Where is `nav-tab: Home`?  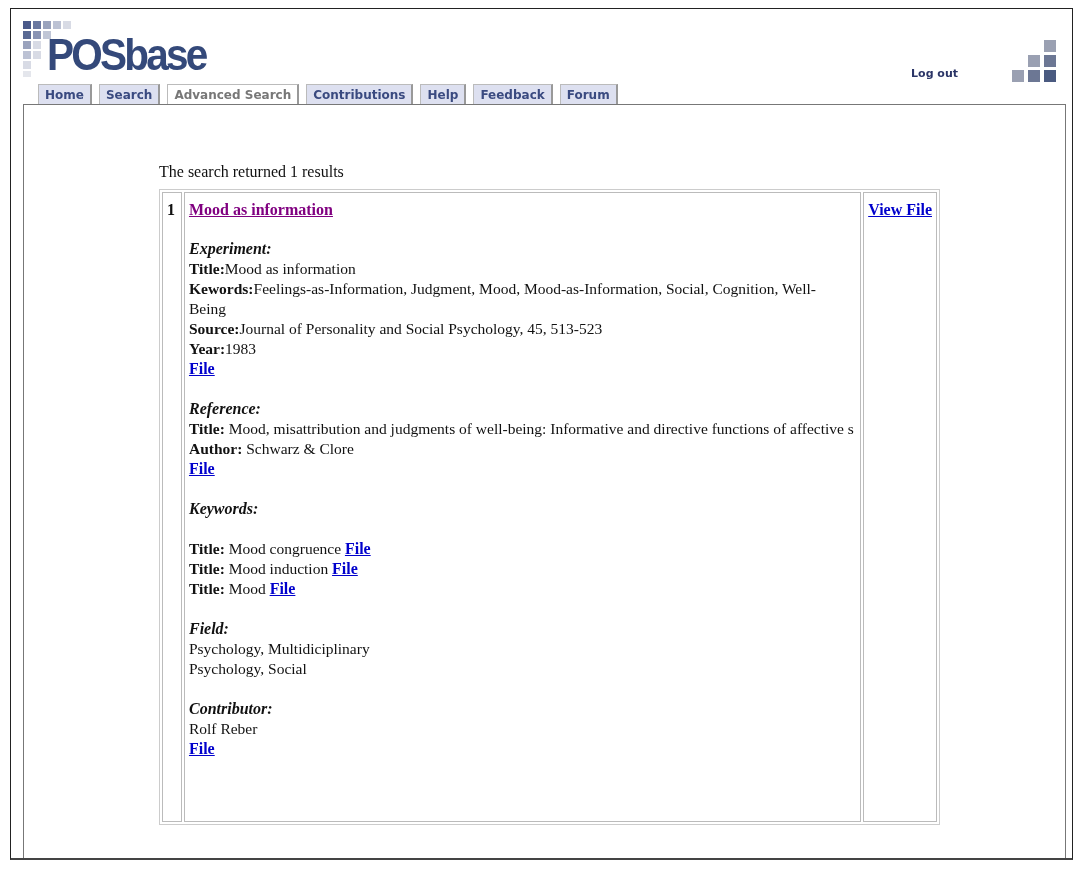
nav-tab: Home is located at coordinates (65, 94).